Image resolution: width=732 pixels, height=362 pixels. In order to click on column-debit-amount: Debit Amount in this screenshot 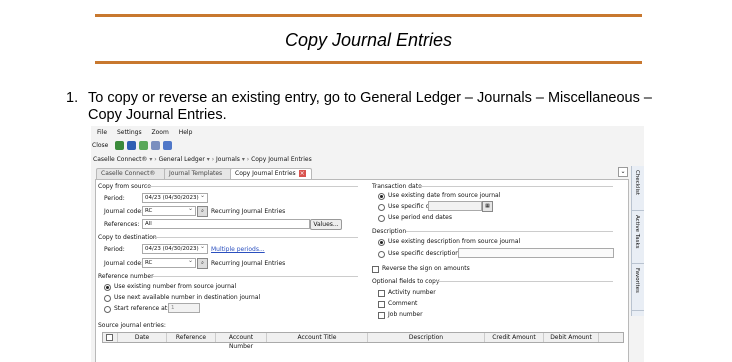, I will do `click(571, 337)`.